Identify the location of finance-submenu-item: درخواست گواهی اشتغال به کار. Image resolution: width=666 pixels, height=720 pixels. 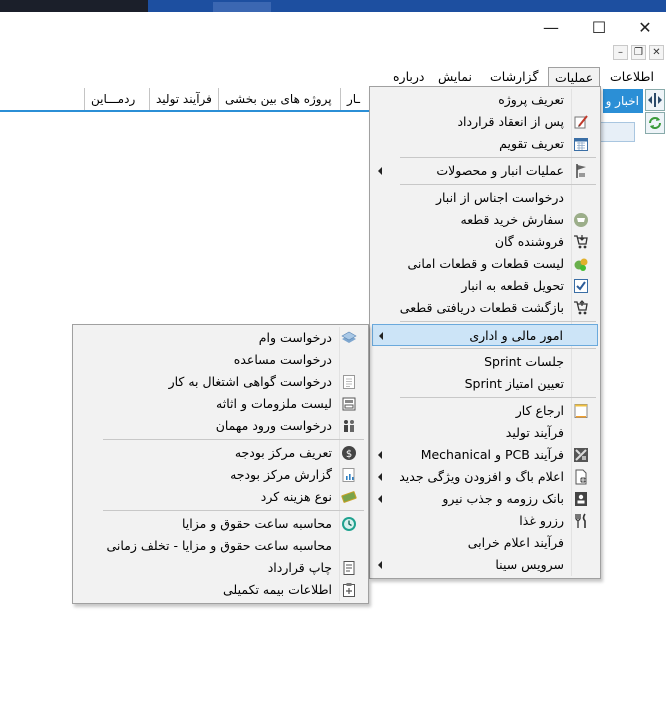
(220, 382).